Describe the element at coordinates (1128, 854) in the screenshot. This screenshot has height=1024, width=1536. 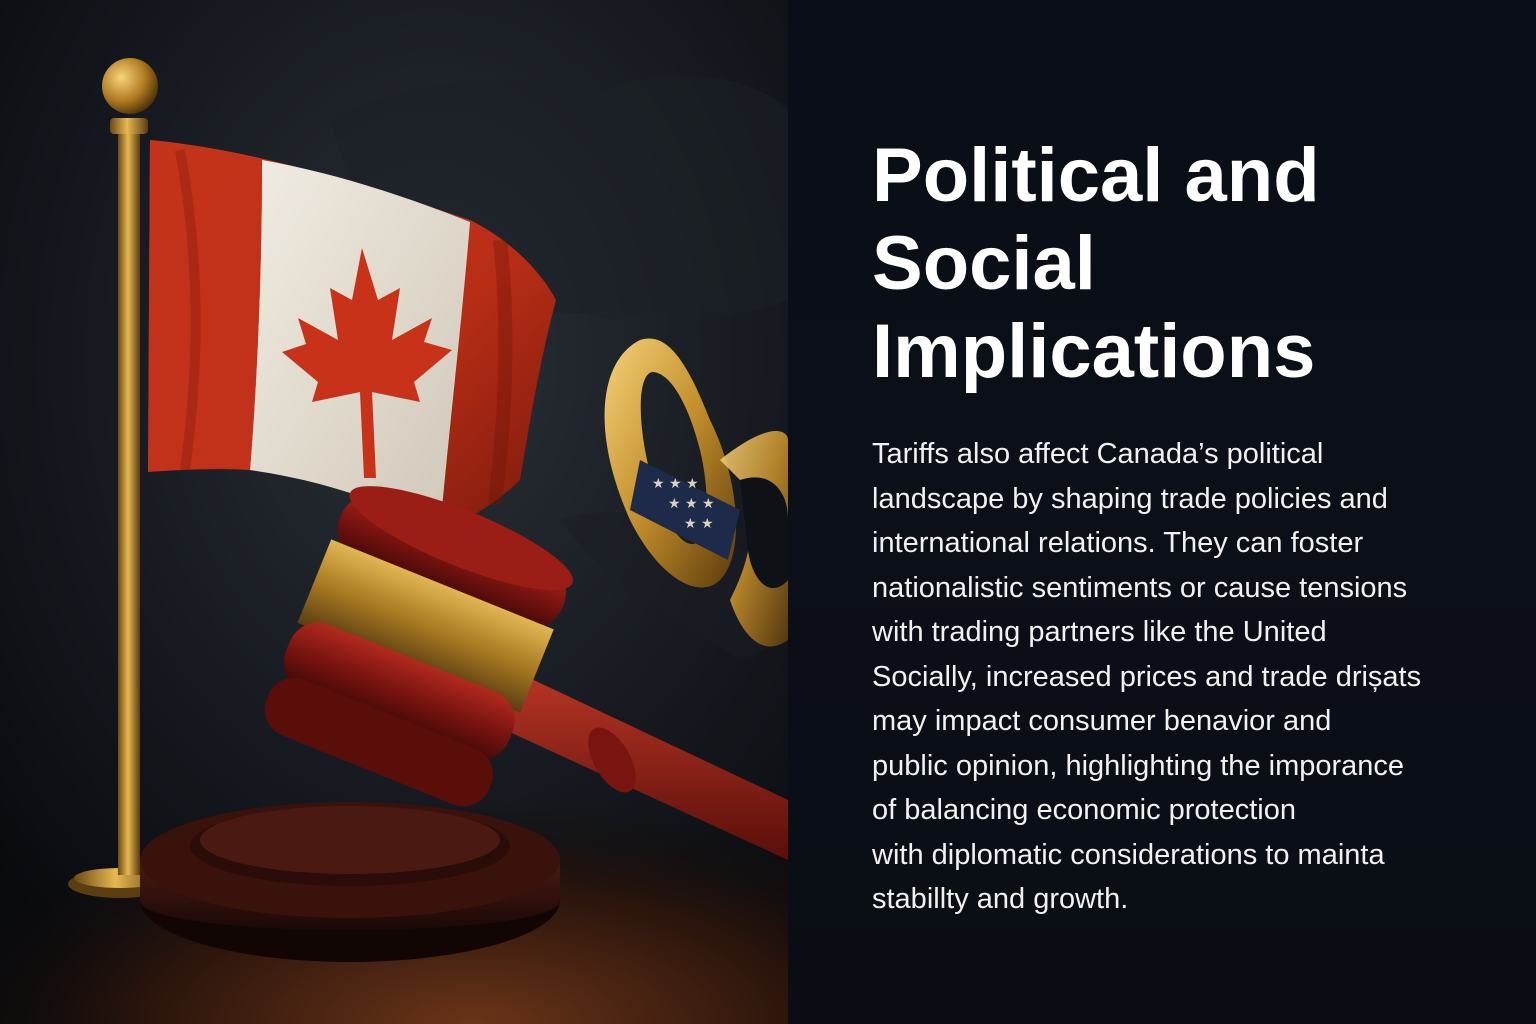
I see `body-line: with diplomatic considerations to mainta` at that location.